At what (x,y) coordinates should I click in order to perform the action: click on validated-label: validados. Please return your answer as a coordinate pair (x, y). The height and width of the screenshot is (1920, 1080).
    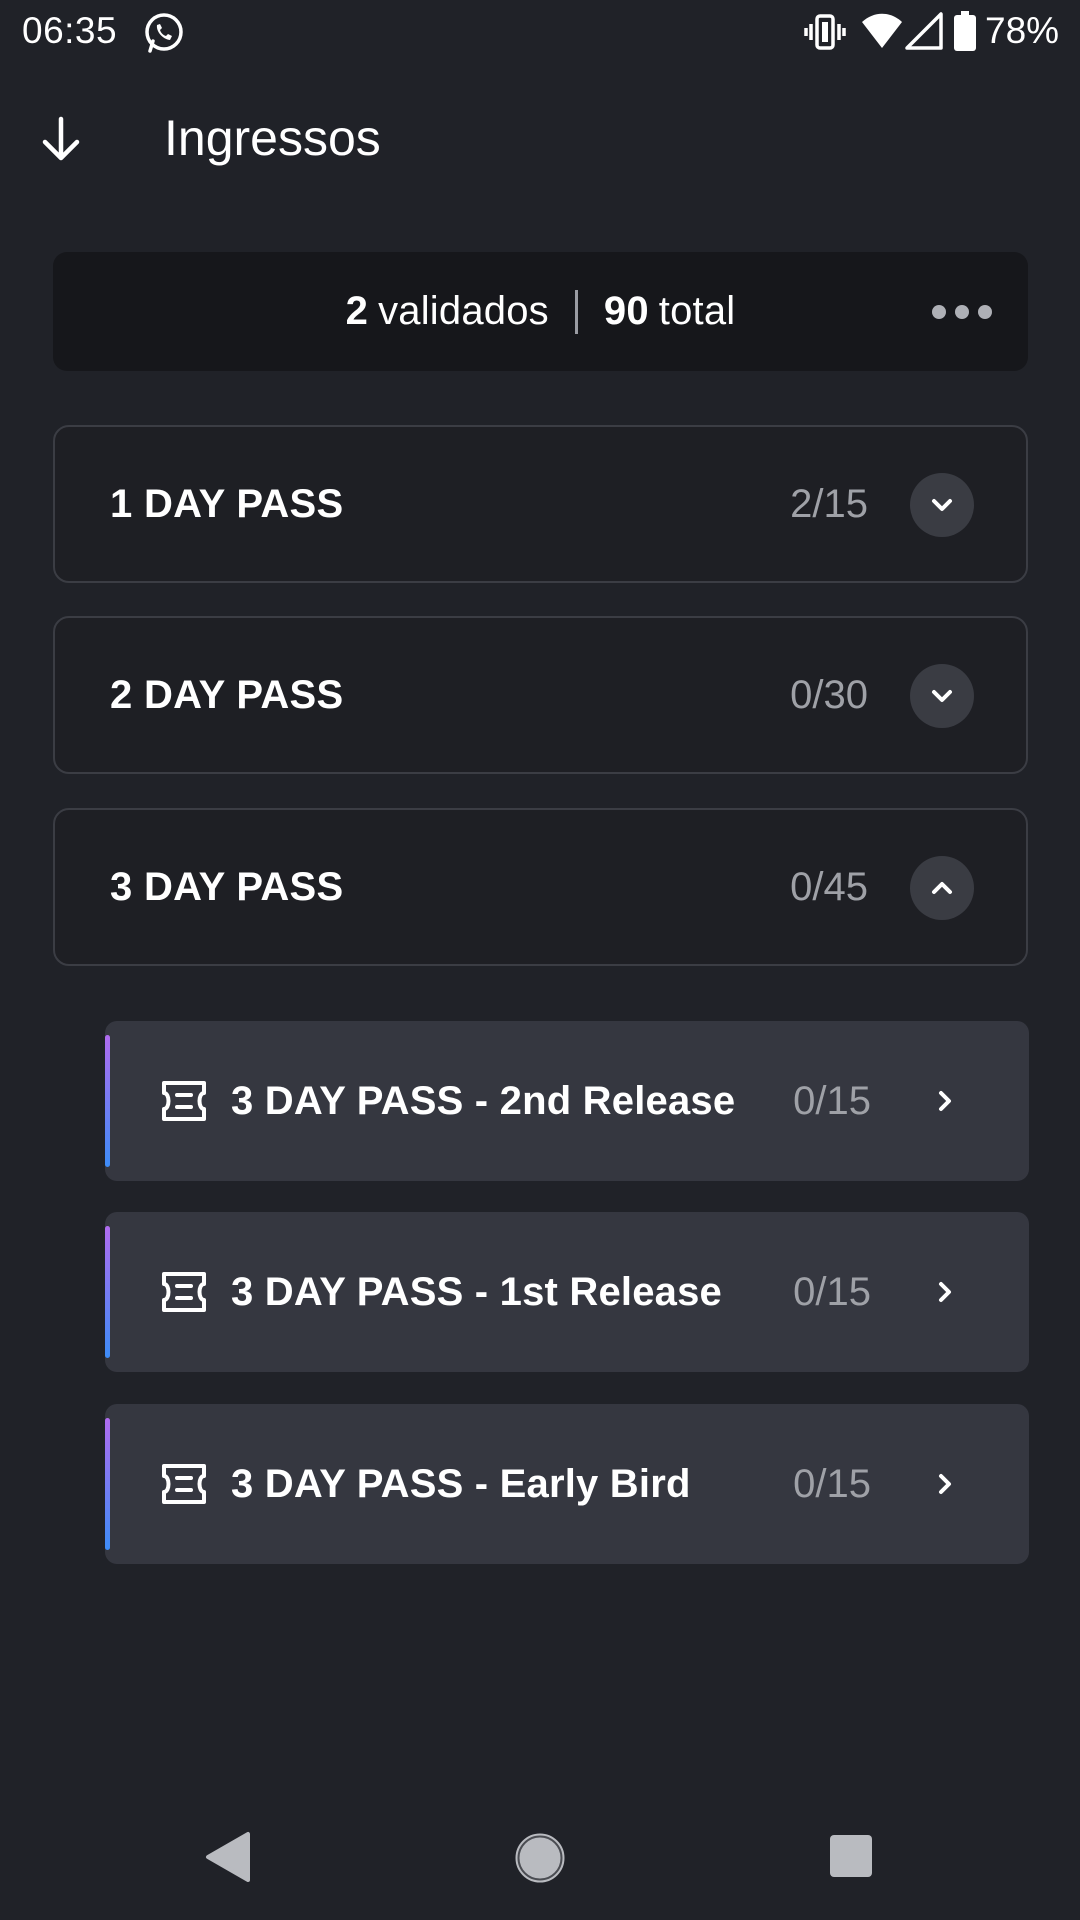
    Looking at the image, I should click on (463, 311).